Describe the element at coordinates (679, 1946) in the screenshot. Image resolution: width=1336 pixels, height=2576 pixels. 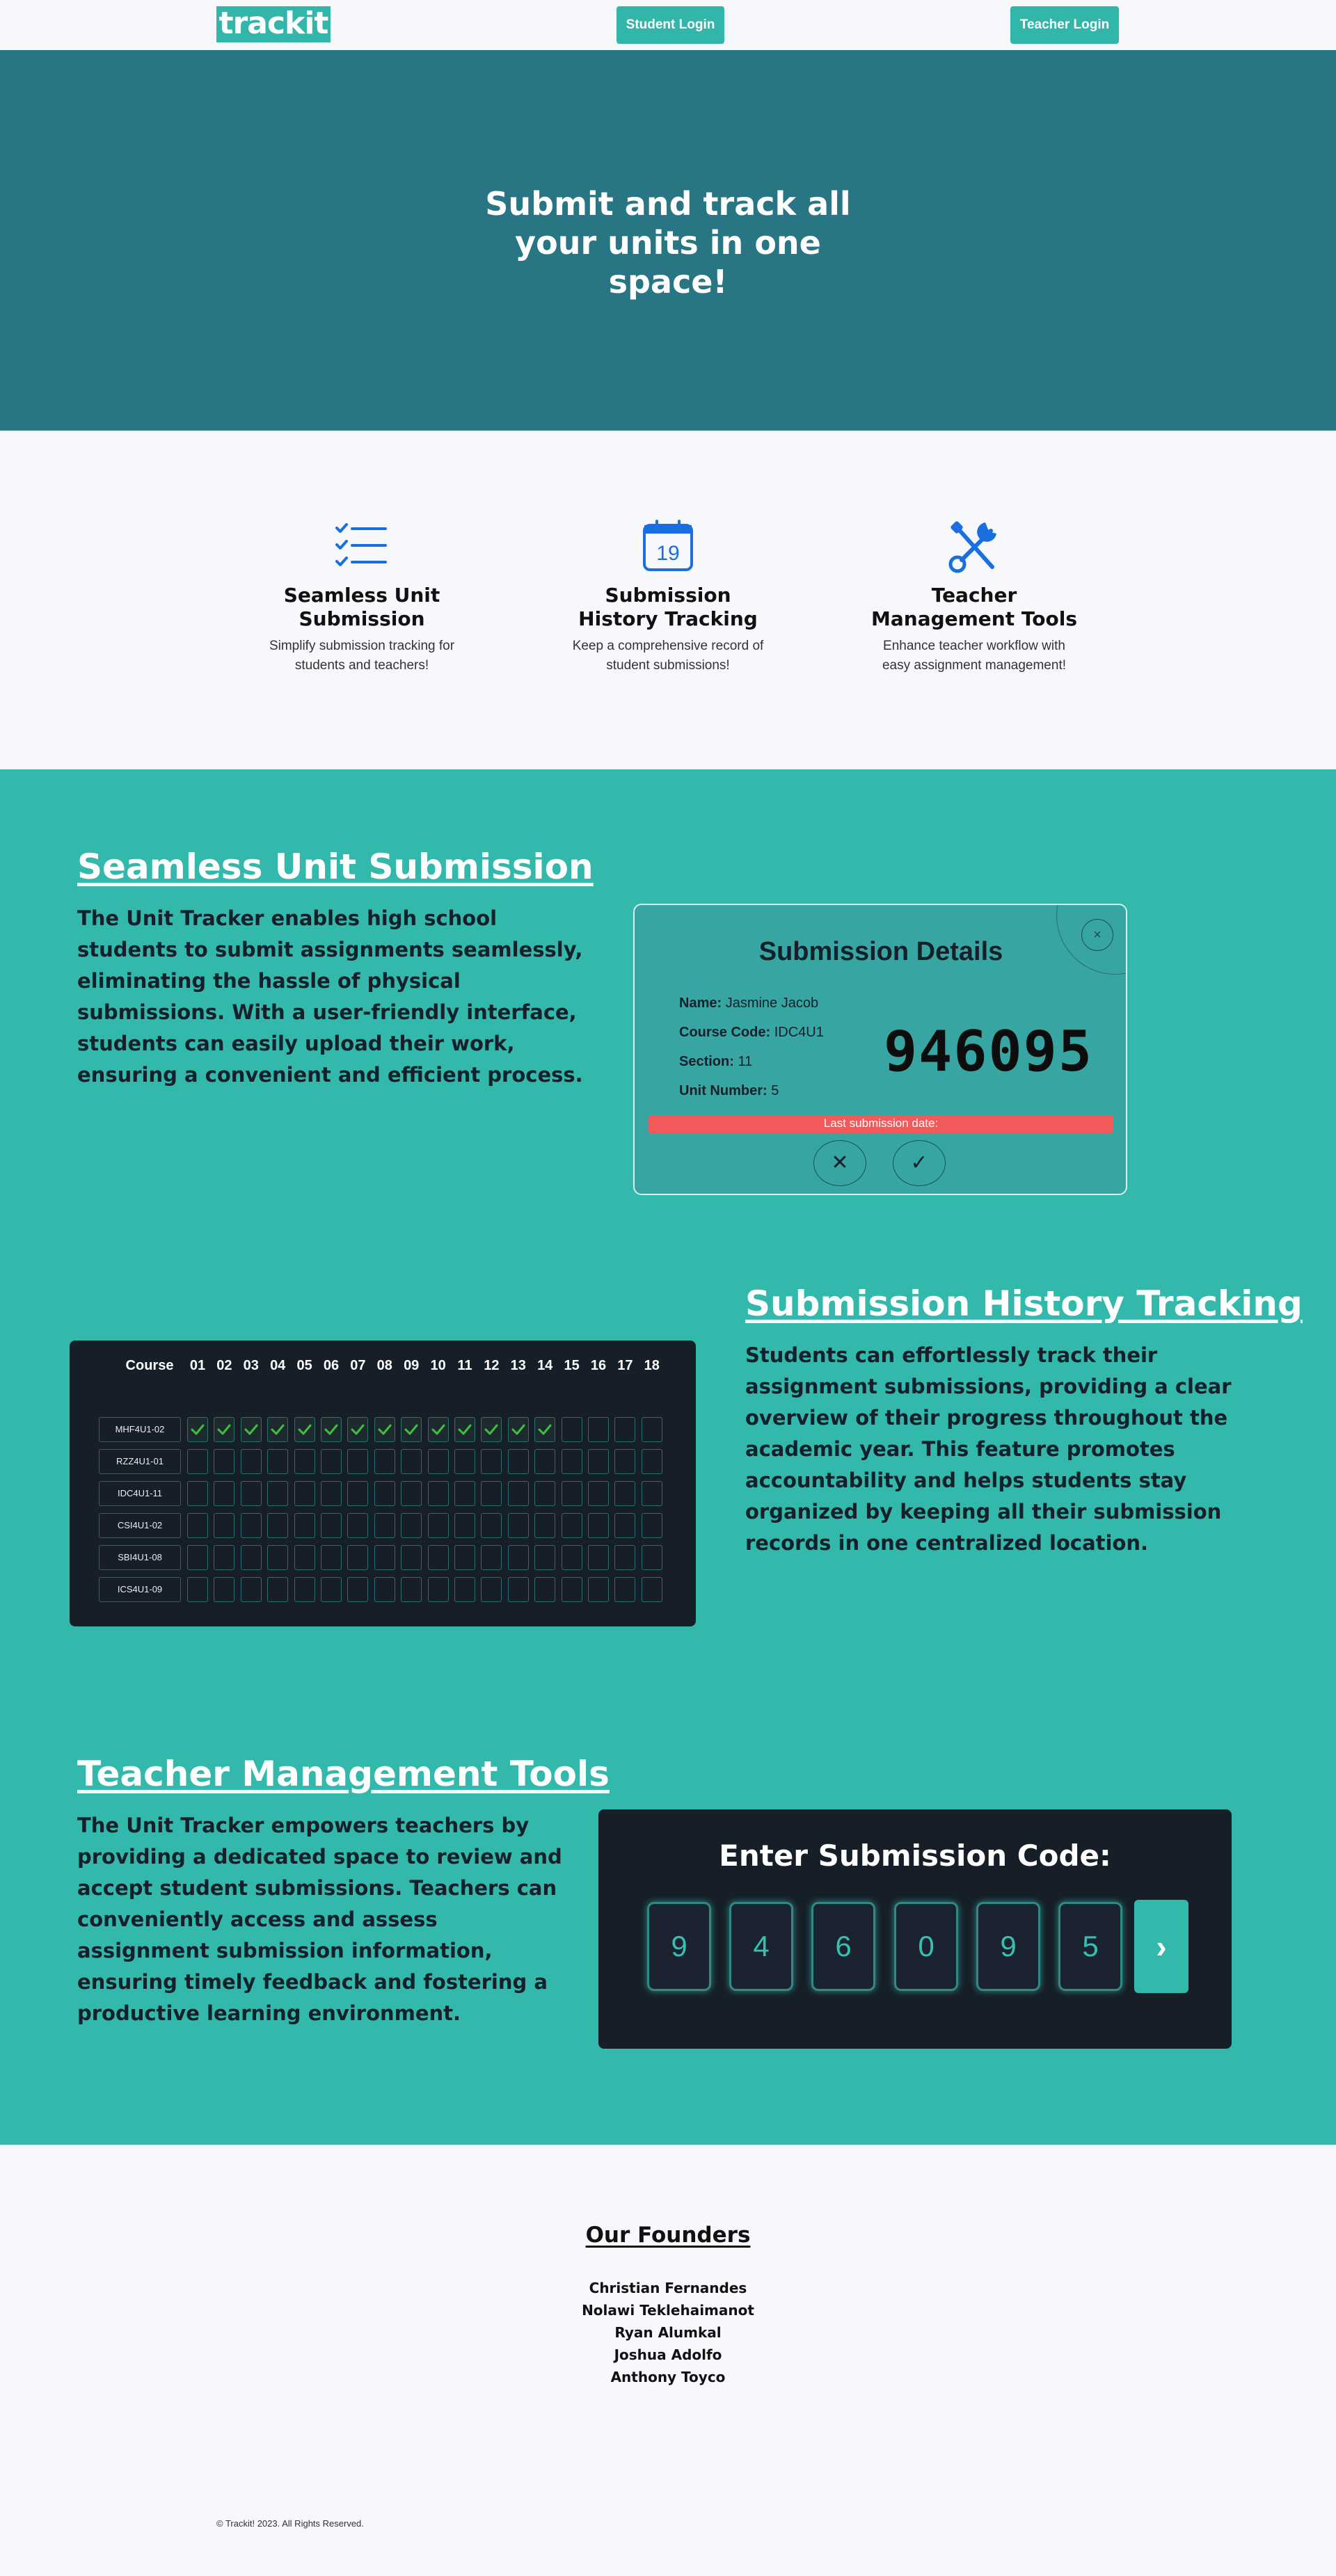
I see `code-digit-input: 9` at that location.